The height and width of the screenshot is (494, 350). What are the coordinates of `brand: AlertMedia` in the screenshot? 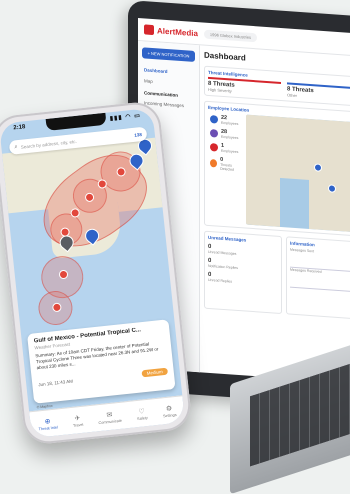 It's located at (171, 31).